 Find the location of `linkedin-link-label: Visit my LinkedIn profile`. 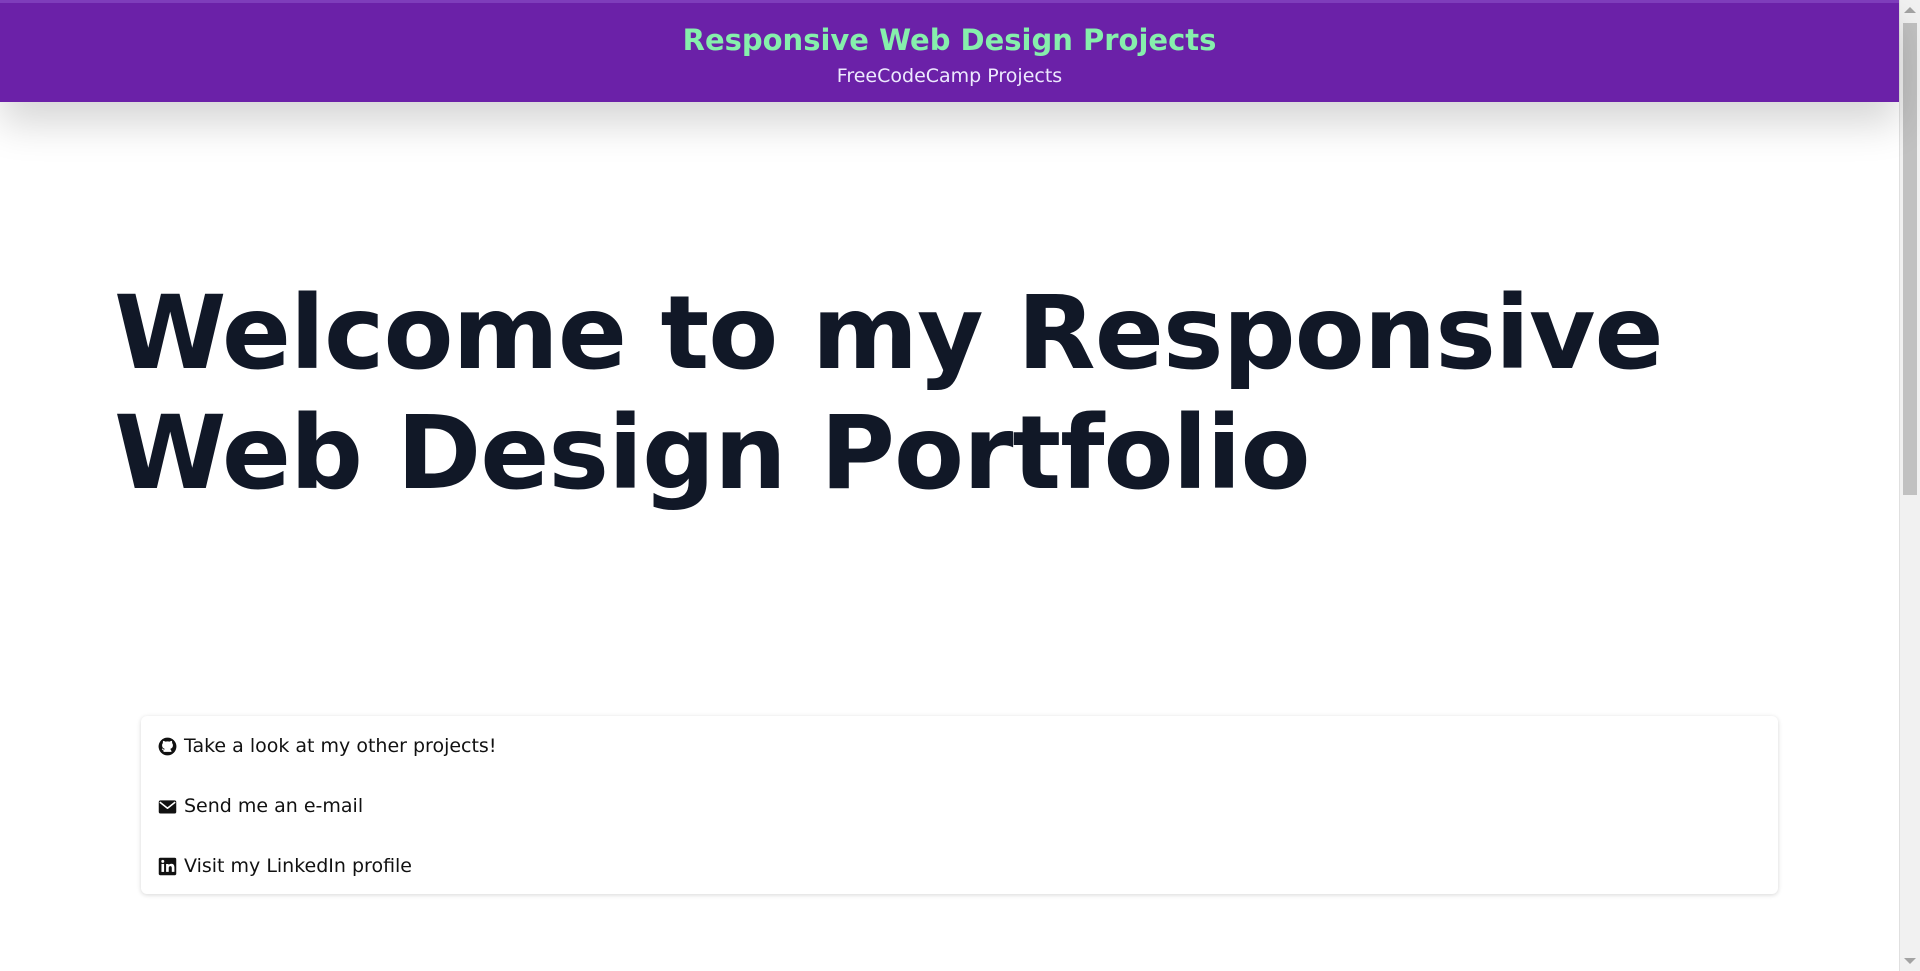

linkedin-link-label: Visit my LinkedIn profile is located at coordinates (298, 866).